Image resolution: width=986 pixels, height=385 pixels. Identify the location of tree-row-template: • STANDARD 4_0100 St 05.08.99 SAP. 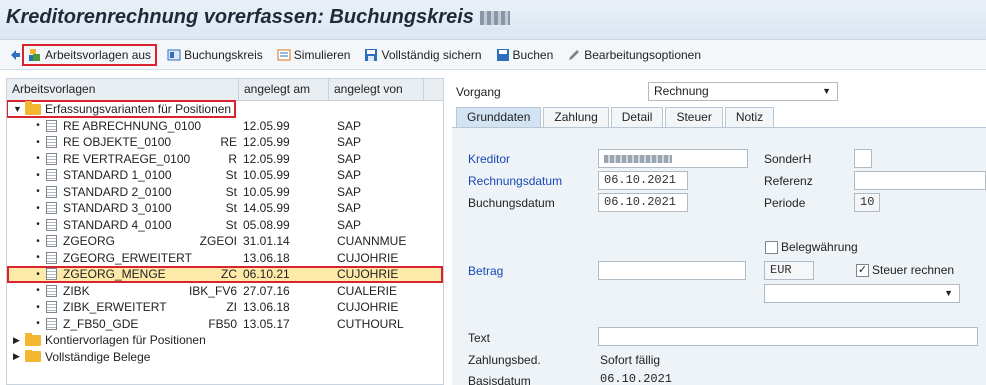
(225, 225).